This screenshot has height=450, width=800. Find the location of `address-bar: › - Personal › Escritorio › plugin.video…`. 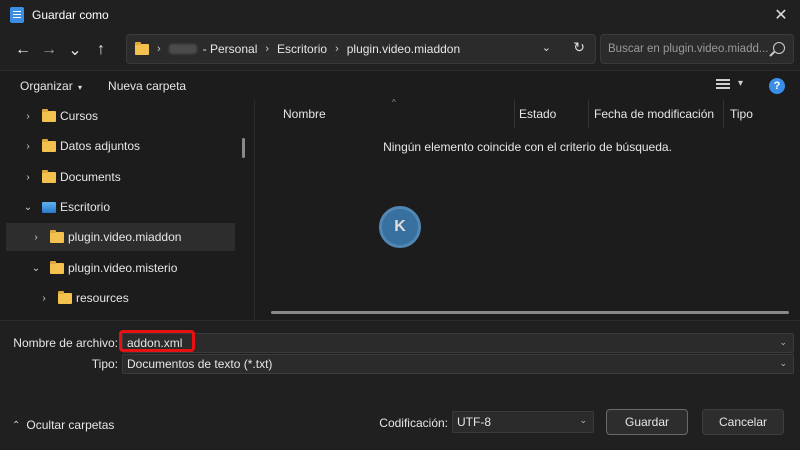

address-bar: › - Personal › Escritorio › plugin.video… is located at coordinates (361, 49).